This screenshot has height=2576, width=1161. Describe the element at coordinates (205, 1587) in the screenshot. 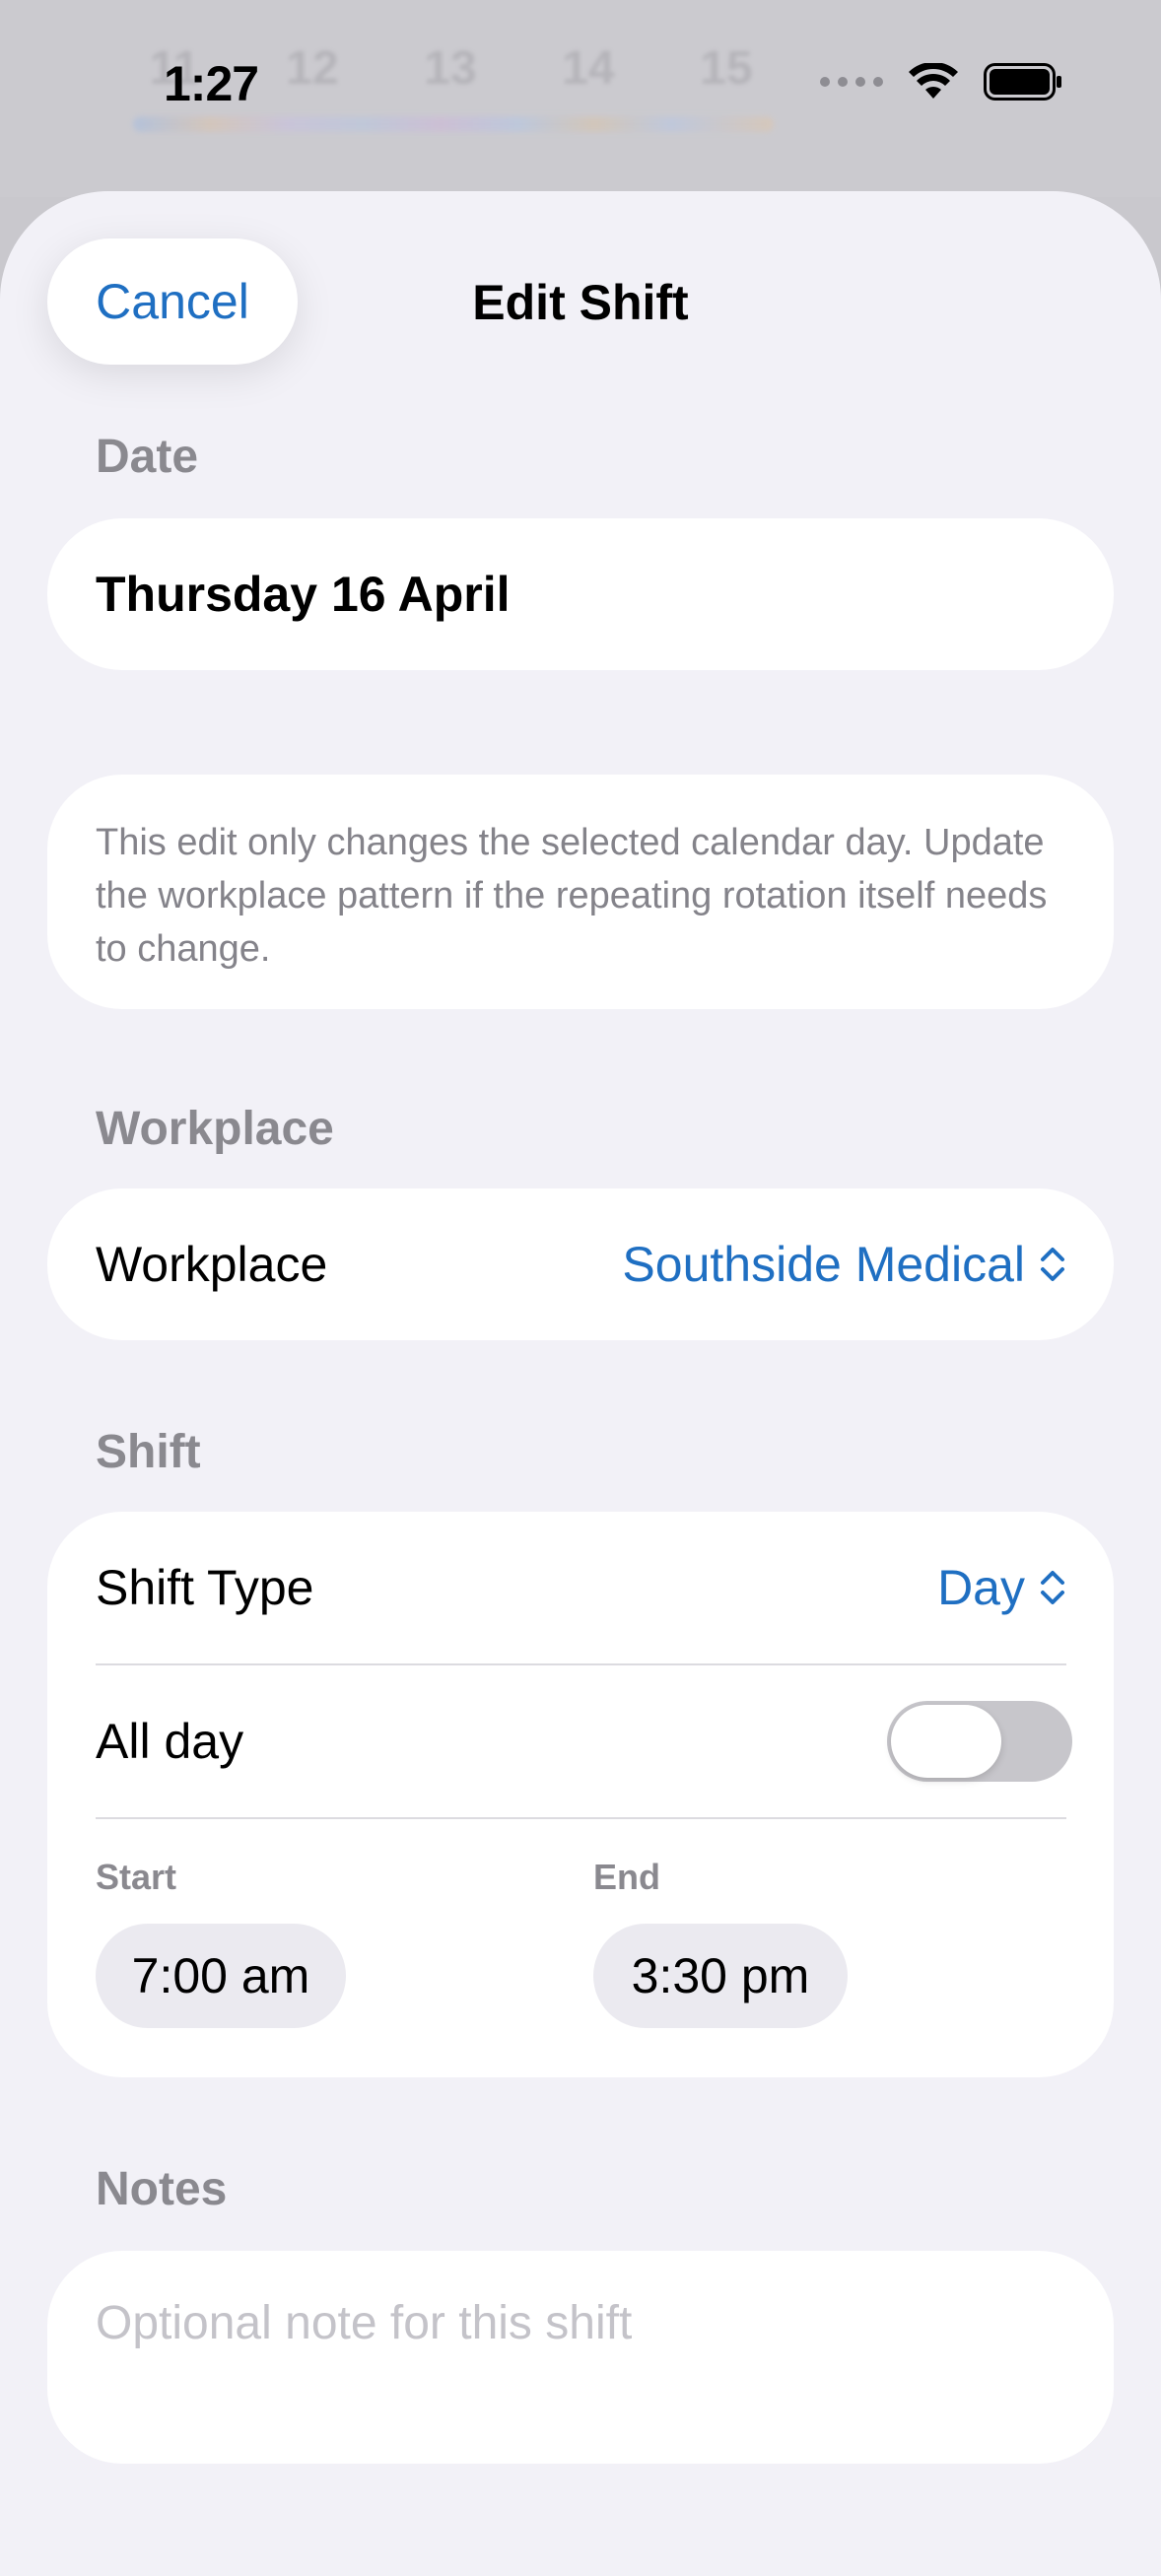

I see `shift-type-label: Shift Type` at that location.